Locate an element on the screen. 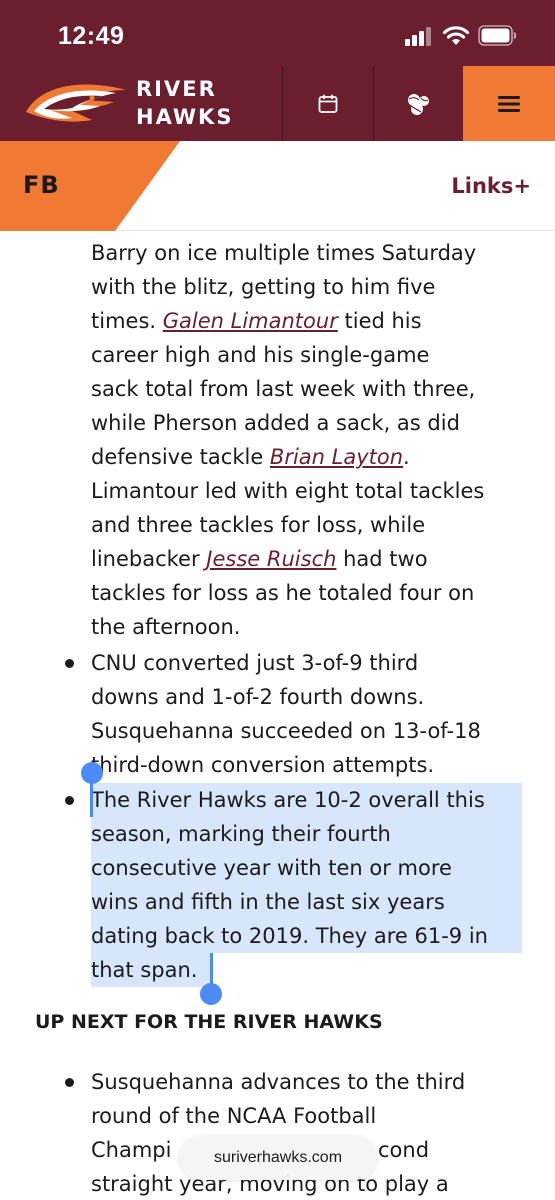 This screenshot has width=555, height=1200. paragraph-line: Limantour led with eight total tackles is located at coordinates (288, 491).